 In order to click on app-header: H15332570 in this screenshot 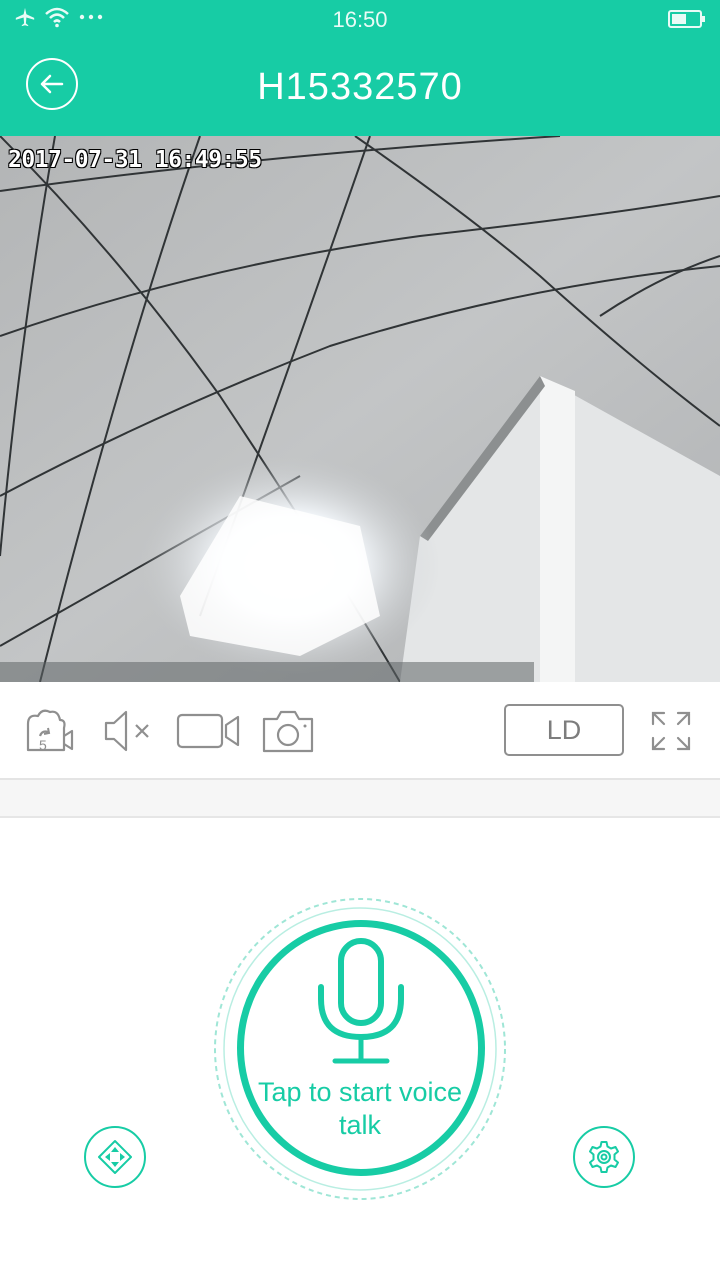, I will do `click(360, 88)`.